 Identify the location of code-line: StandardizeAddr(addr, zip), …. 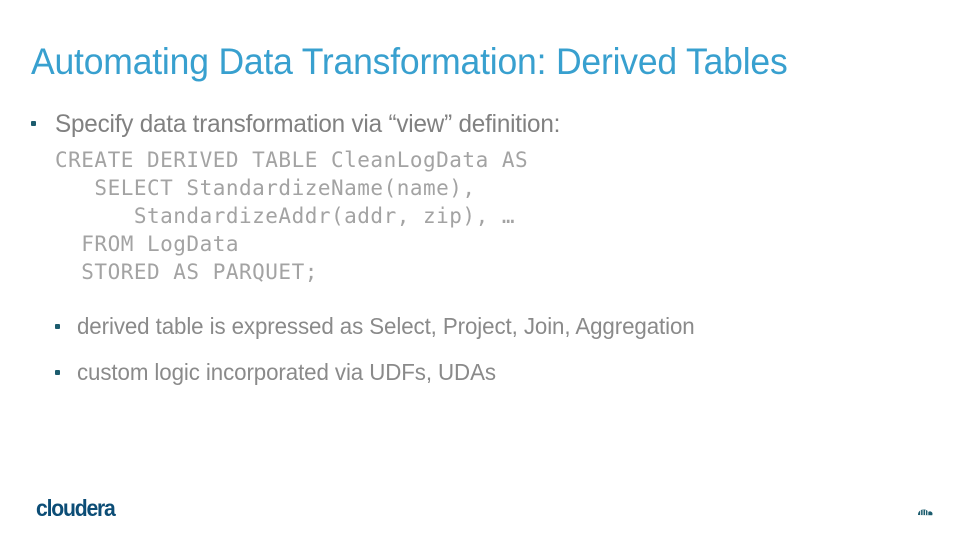
(285, 216).